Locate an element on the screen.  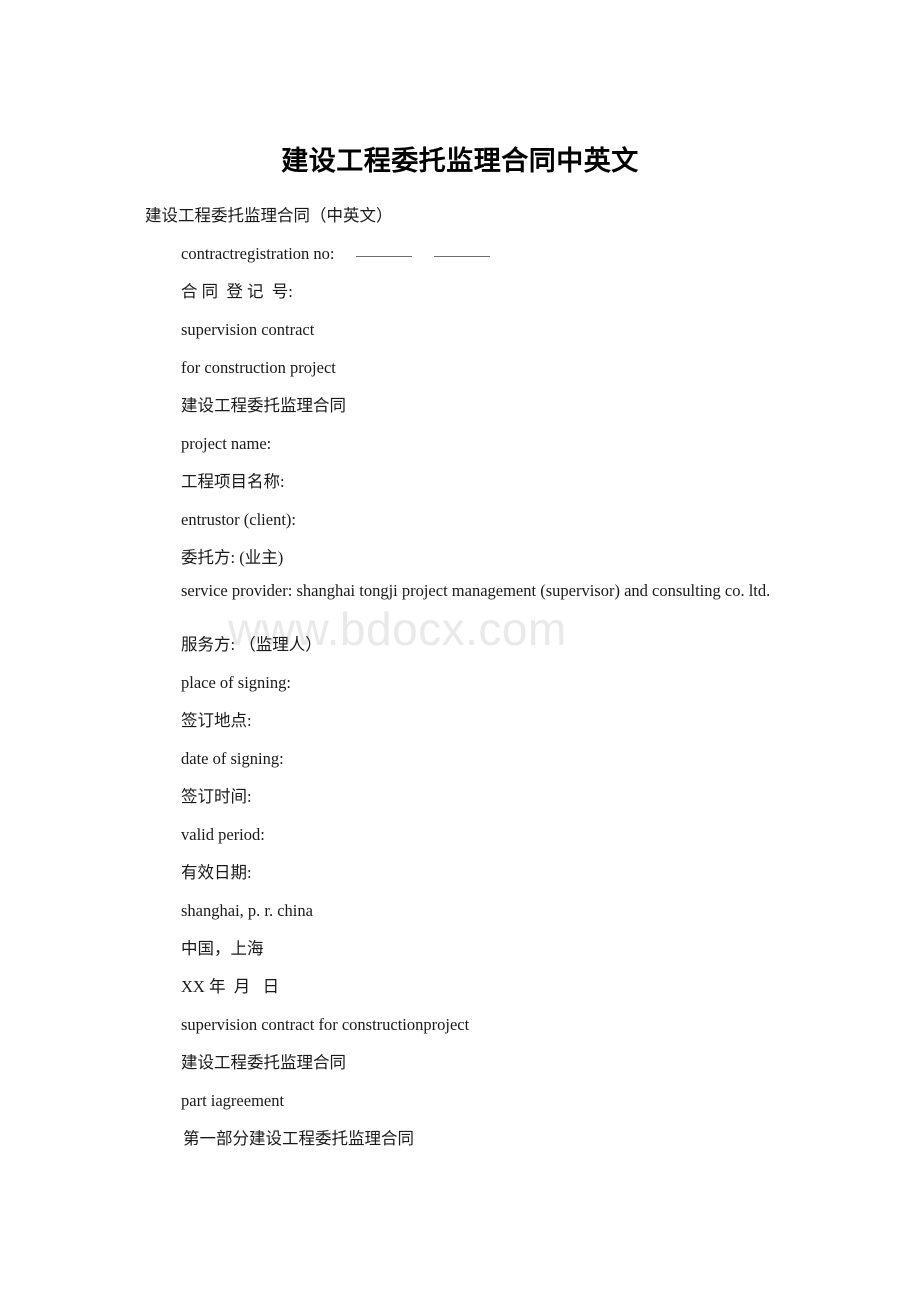
text-line: for construction project is located at coordinates (440, 371).